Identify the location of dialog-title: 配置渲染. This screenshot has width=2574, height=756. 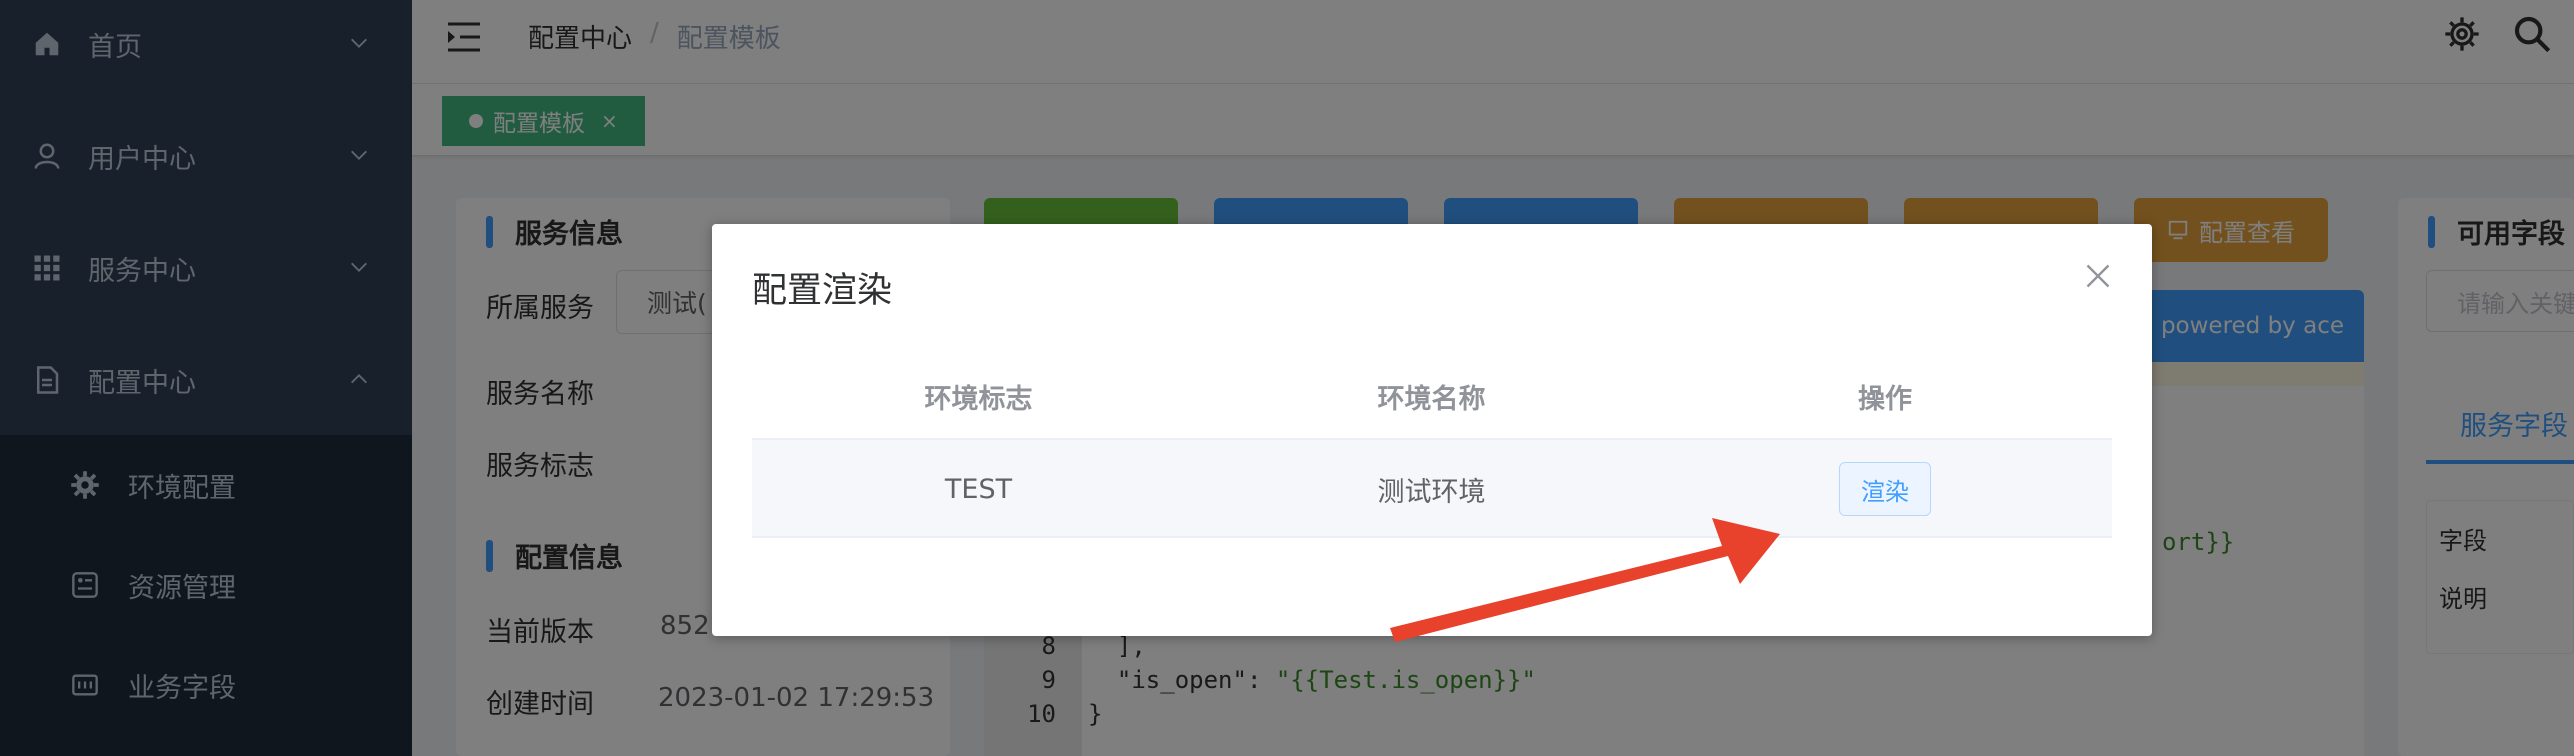
(822, 291).